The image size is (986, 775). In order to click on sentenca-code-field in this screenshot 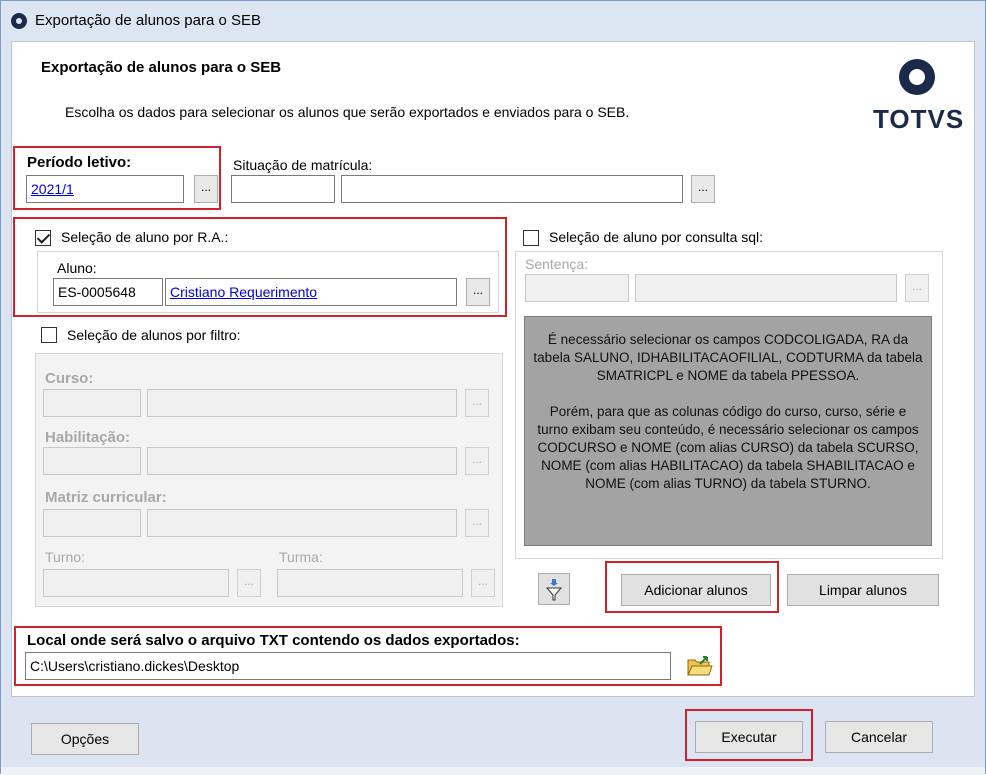, I will do `click(577, 288)`.